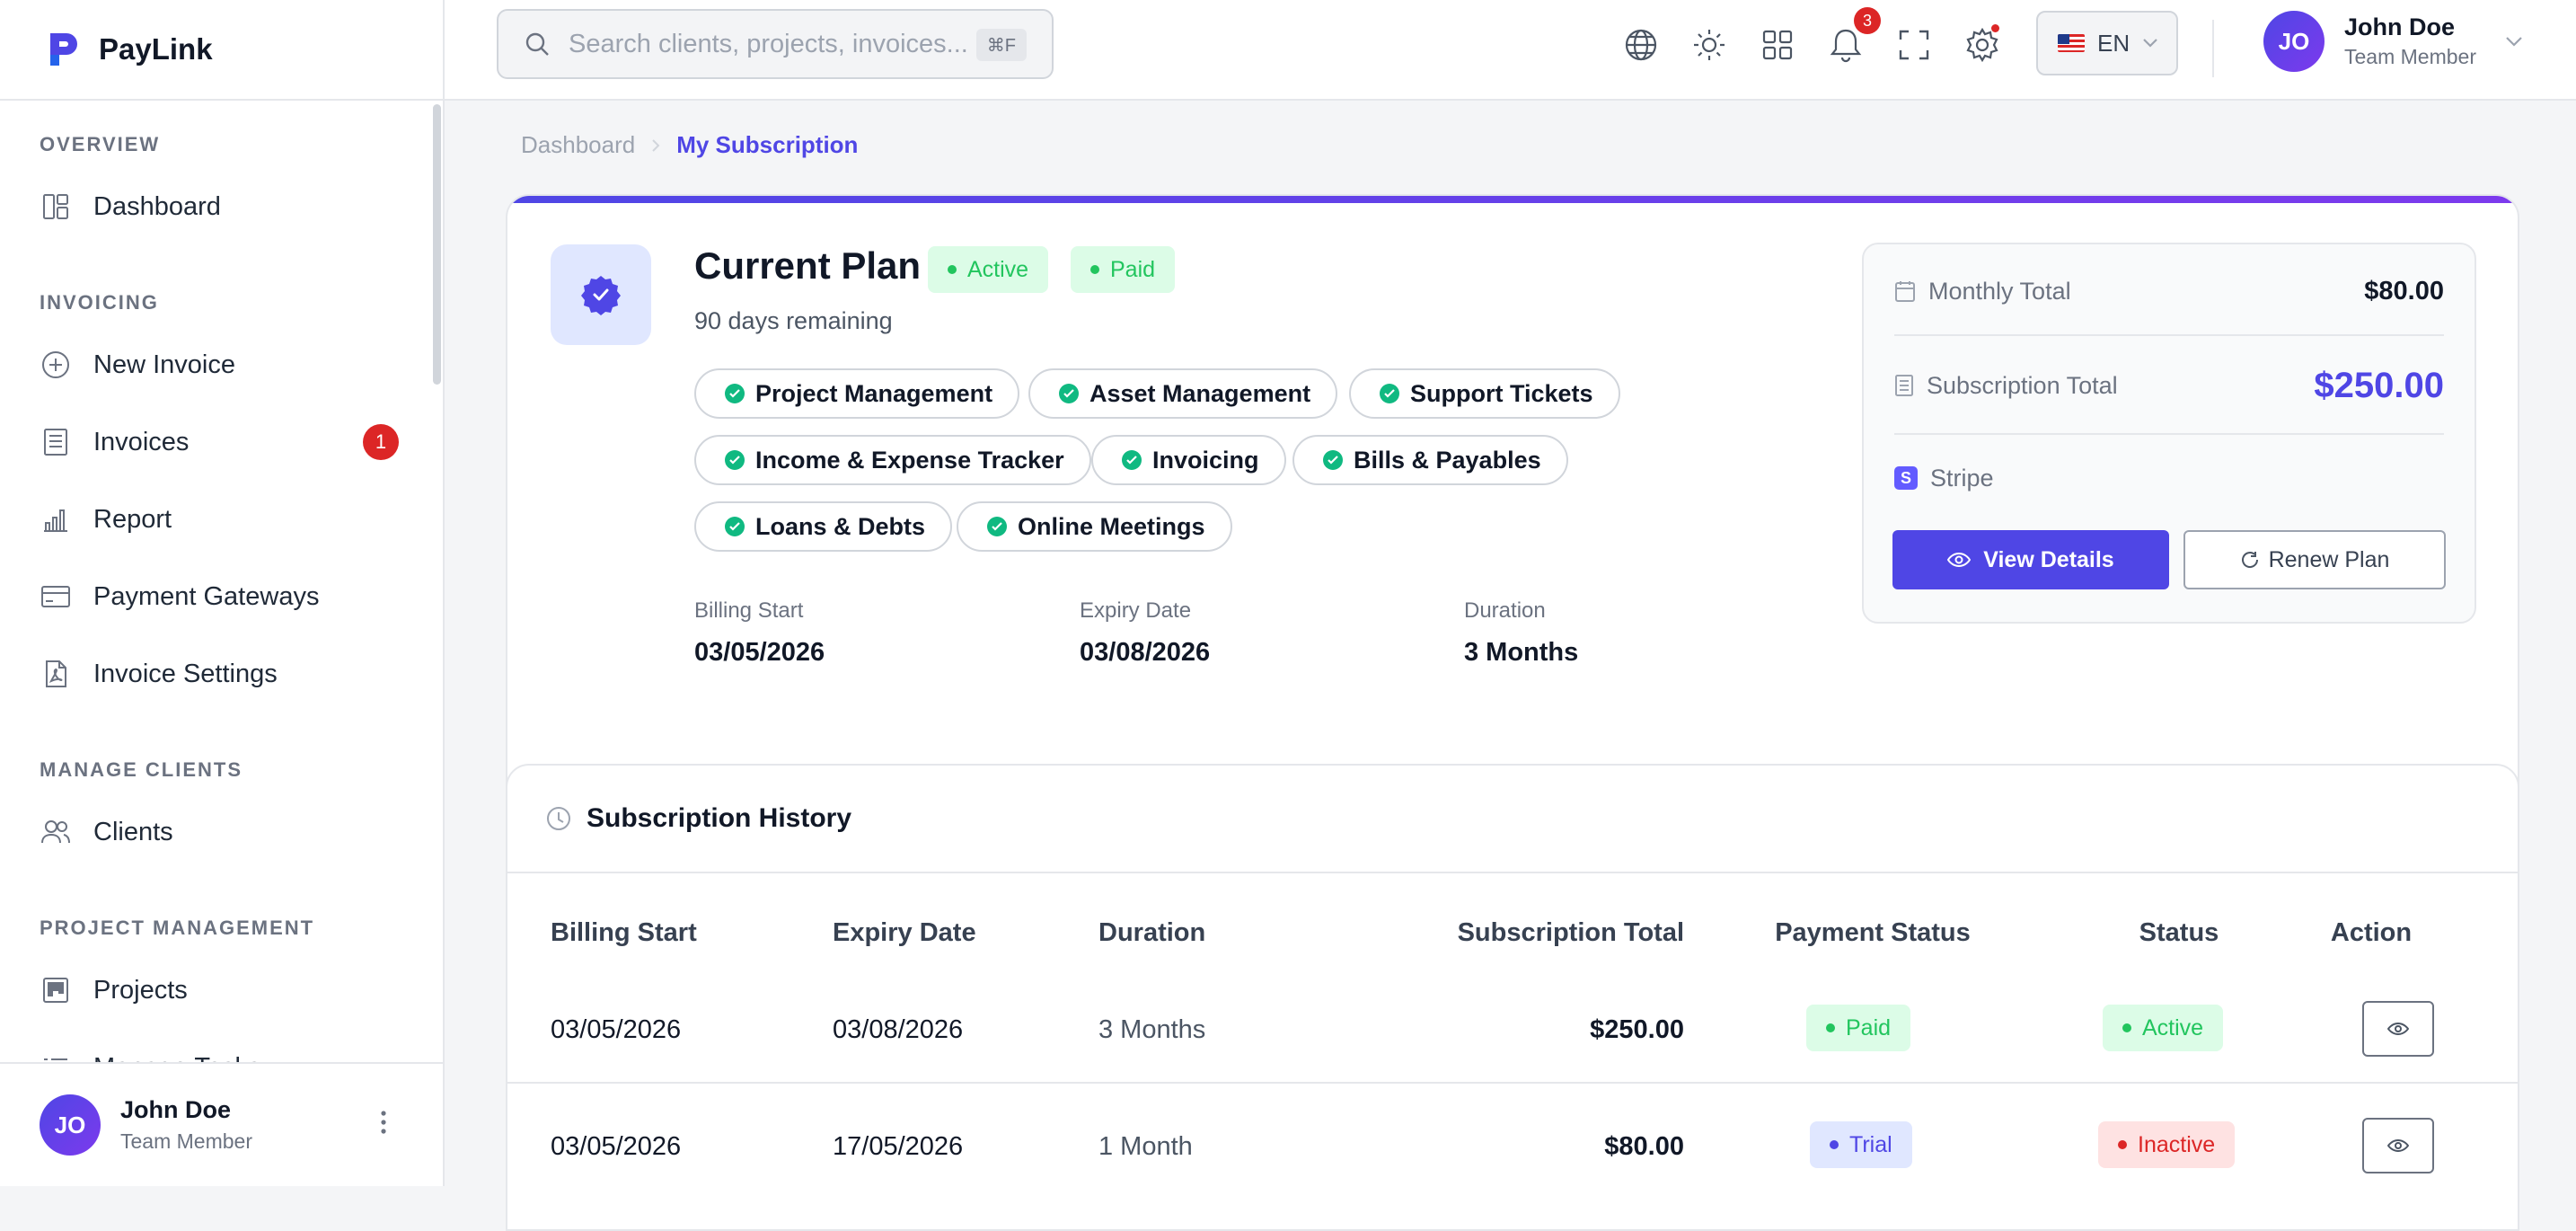 The image size is (2576, 1231). I want to click on sidebar-item-label: Clients, so click(133, 831).